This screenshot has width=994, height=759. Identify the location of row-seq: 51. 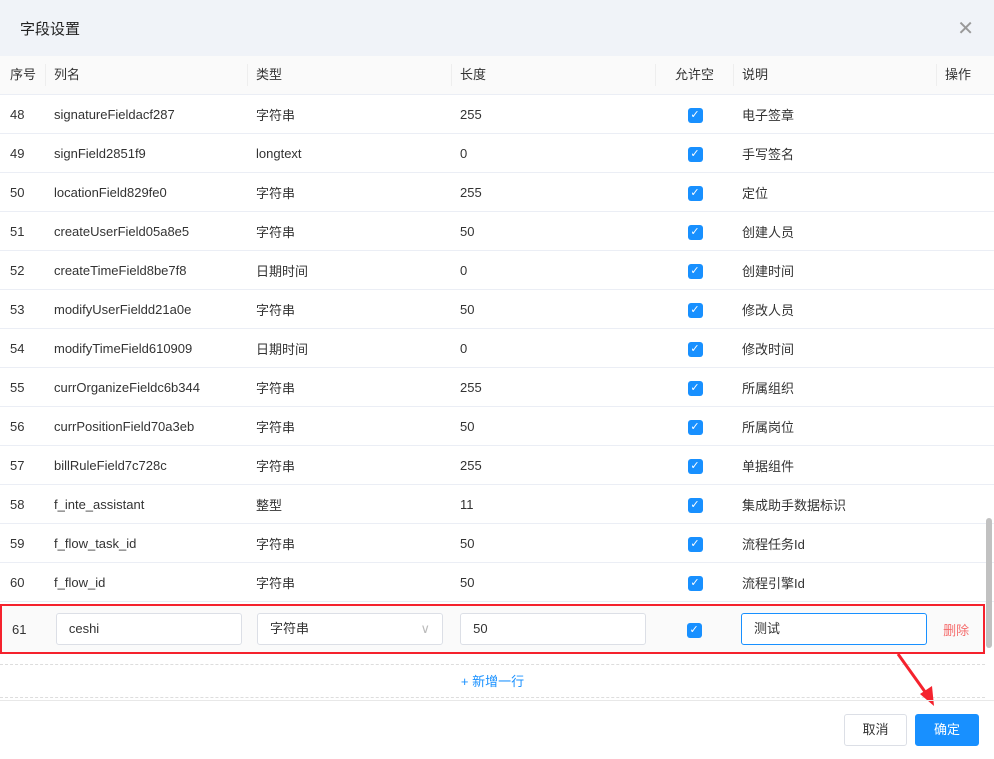
(17, 231).